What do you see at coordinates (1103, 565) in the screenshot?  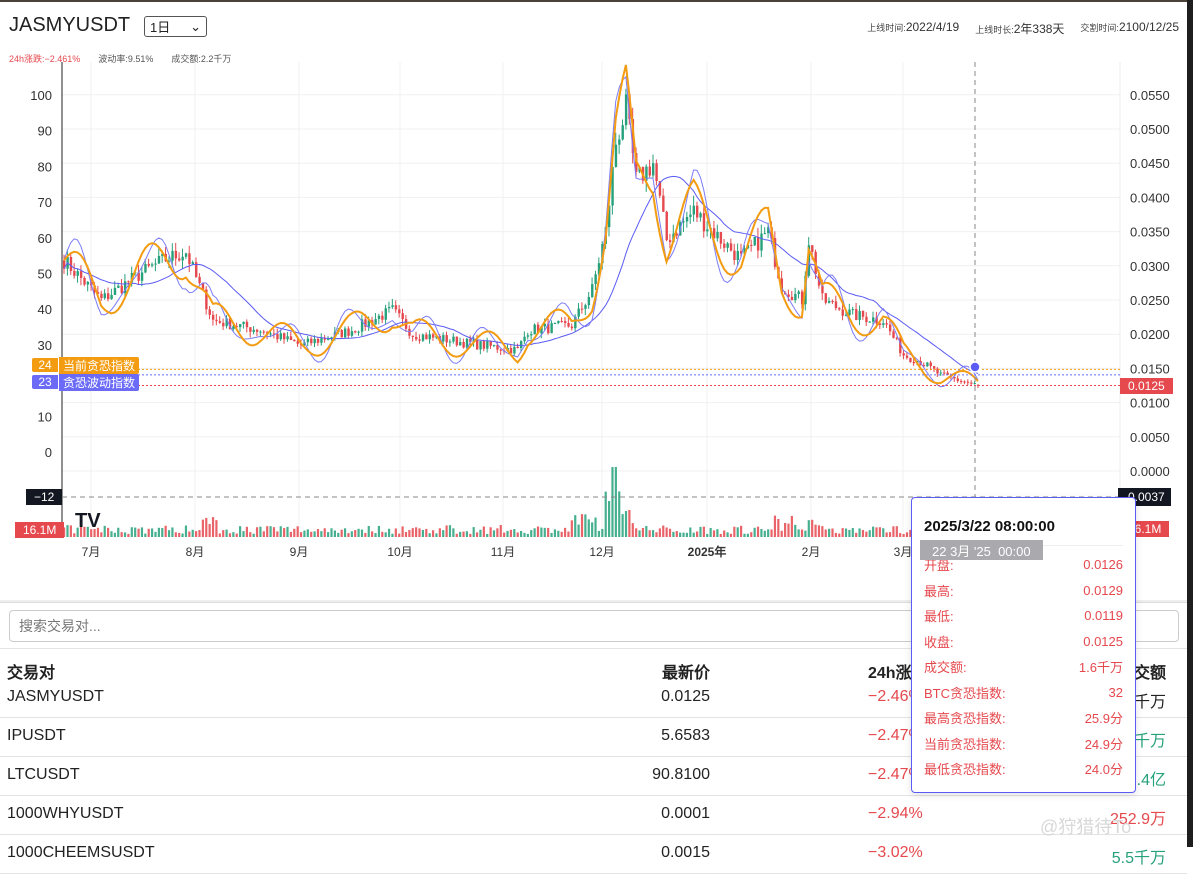 I see `tooltip-value: 0.0126` at bounding box center [1103, 565].